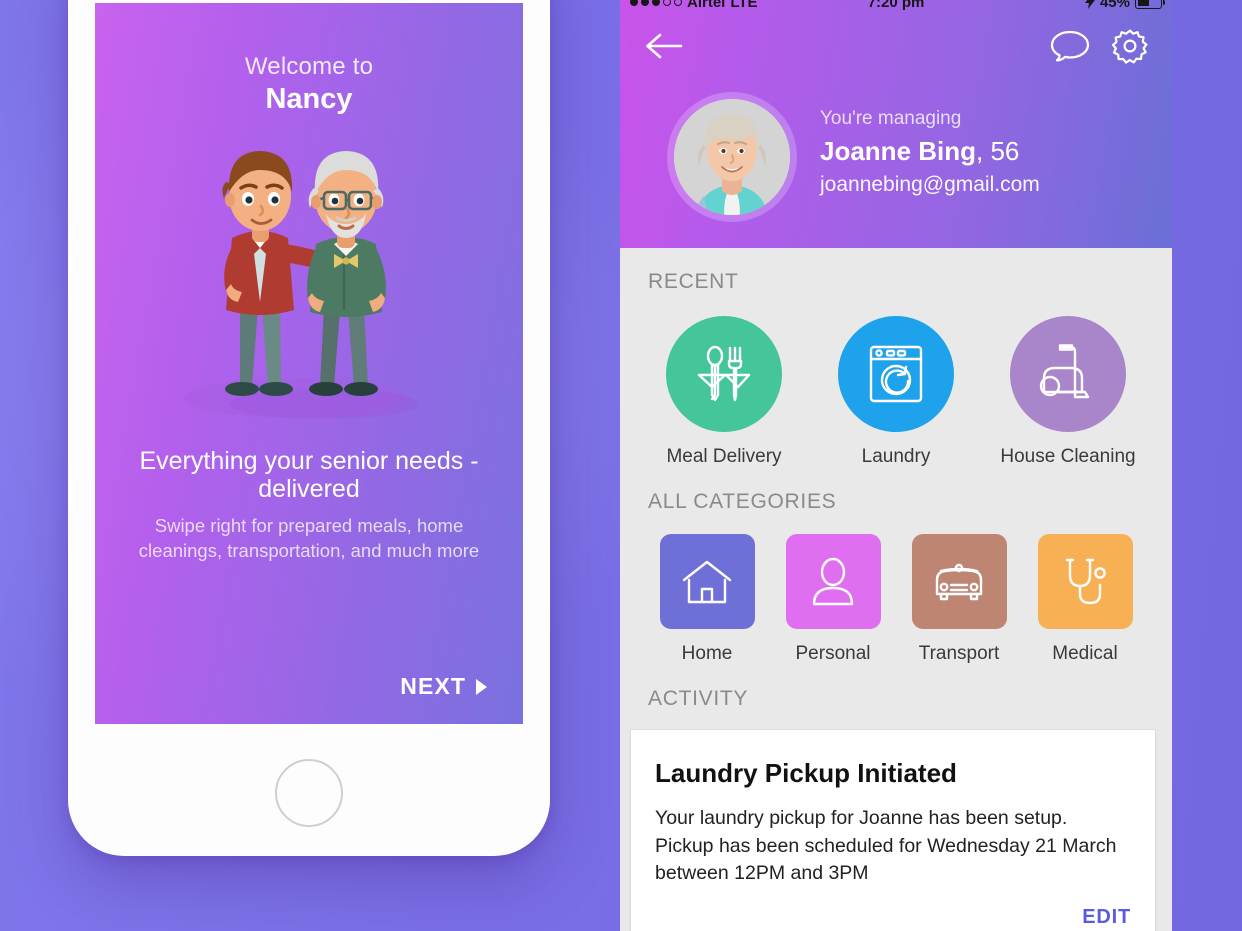 This screenshot has width=1242, height=931. What do you see at coordinates (1150, 4) in the screenshot?
I see `battery-icon` at bounding box center [1150, 4].